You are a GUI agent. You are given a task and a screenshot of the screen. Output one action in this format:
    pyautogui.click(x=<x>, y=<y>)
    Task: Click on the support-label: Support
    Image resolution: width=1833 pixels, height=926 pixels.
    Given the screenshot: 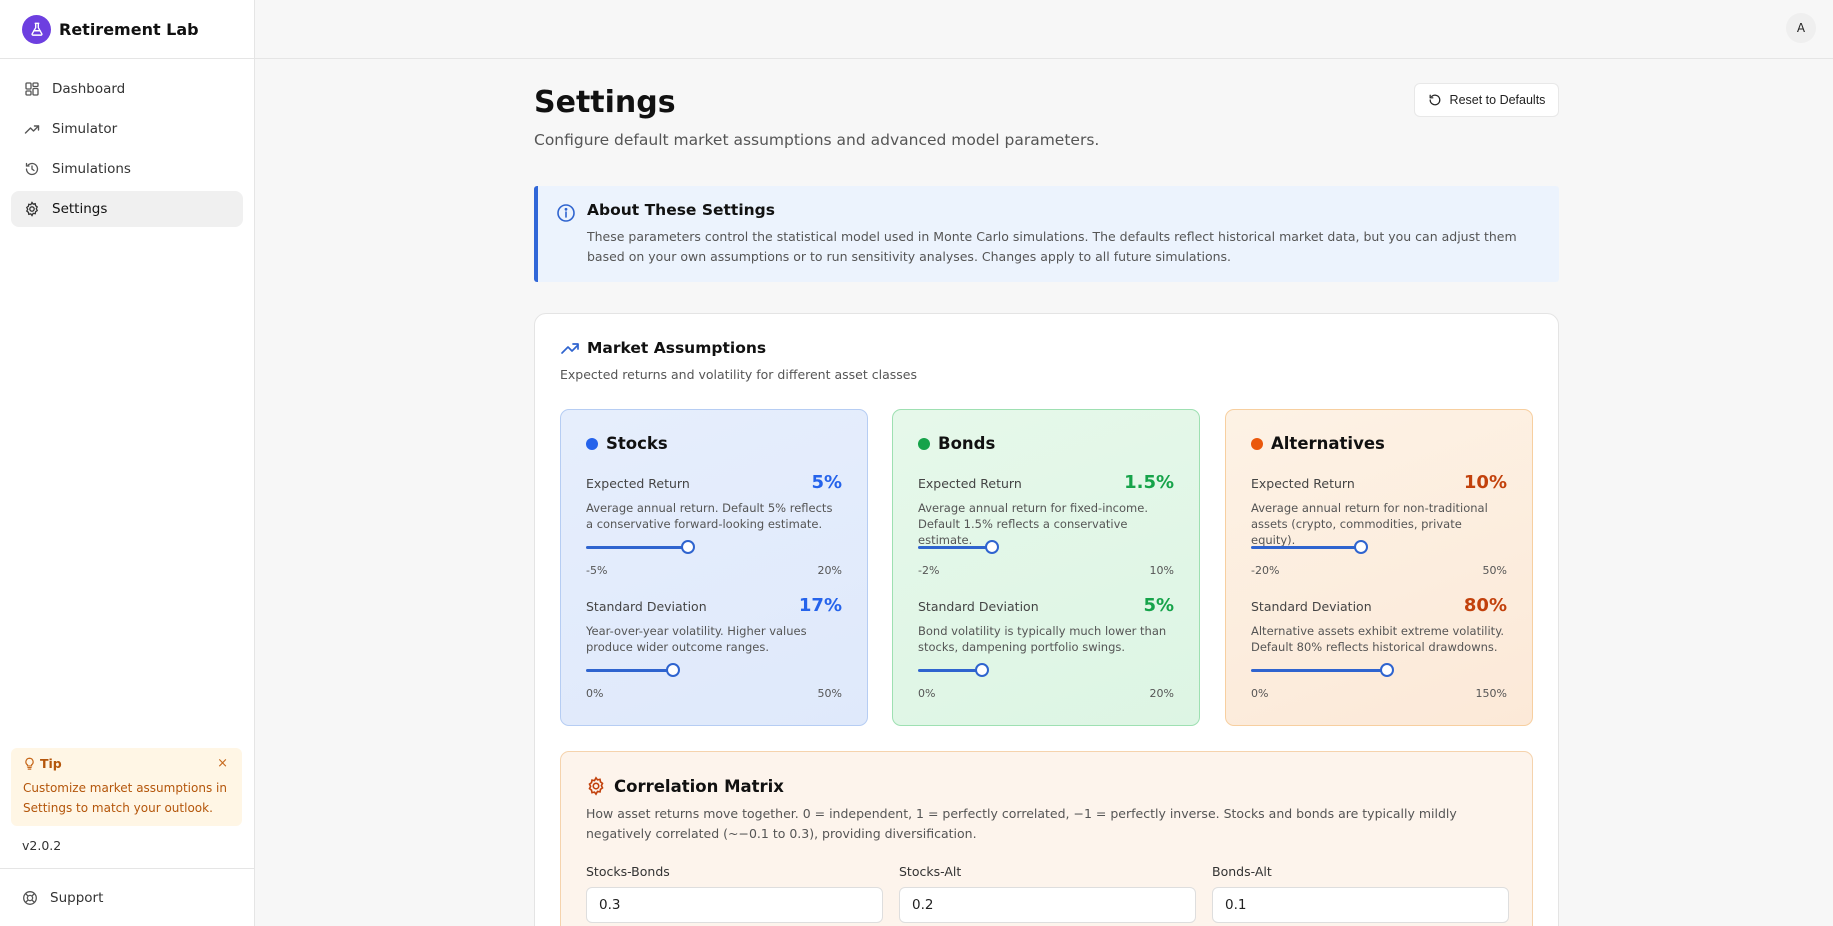 What is the action you would take?
    pyautogui.click(x=77, y=897)
    